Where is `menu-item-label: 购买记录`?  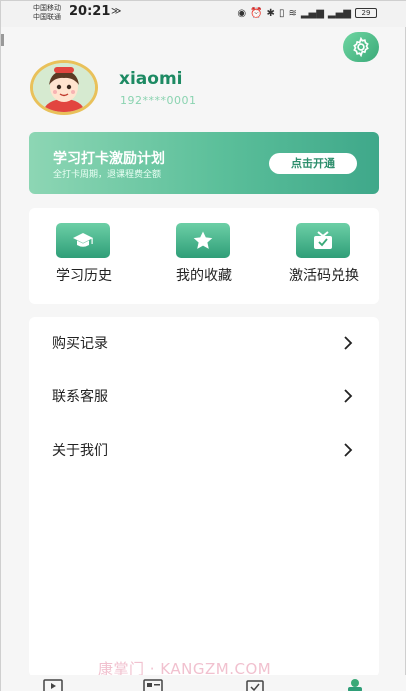
menu-item-label: 购买记录 is located at coordinates (80, 344).